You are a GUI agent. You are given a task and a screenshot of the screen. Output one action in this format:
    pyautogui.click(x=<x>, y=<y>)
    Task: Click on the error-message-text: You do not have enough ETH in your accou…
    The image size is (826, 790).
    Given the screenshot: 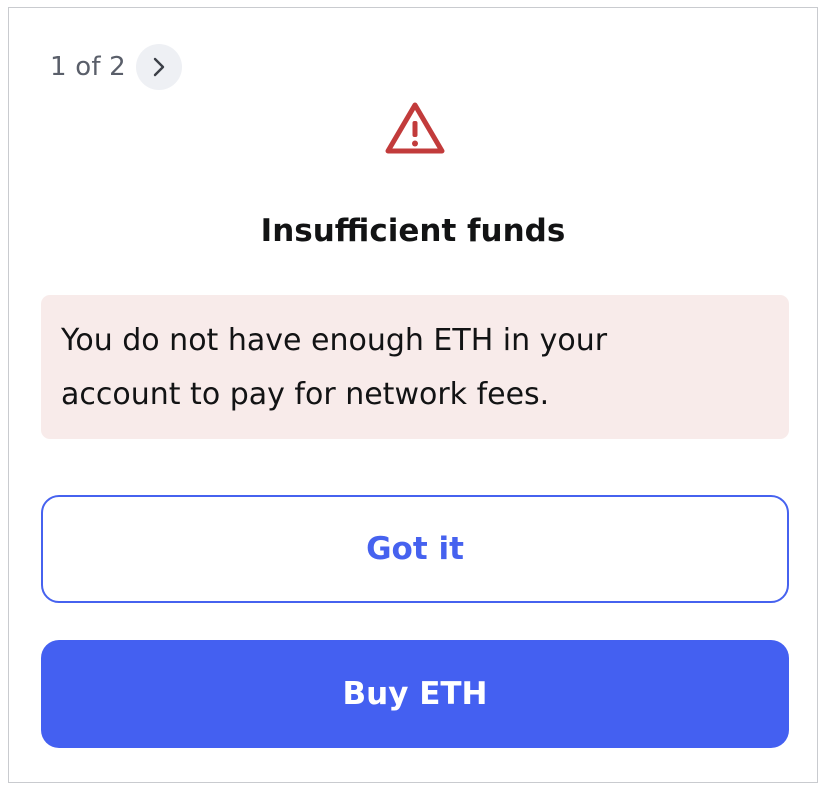 What is the action you would take?
    pyautogui.click(x=334, y=367)
    